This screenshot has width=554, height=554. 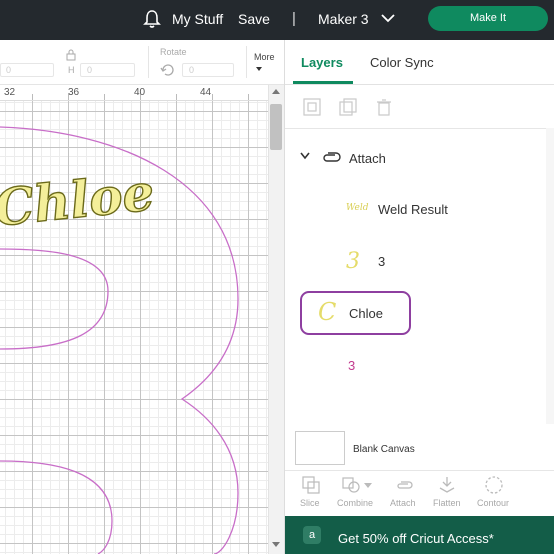 I want to click on slice-button: Slice, so click(x=310, y=503).